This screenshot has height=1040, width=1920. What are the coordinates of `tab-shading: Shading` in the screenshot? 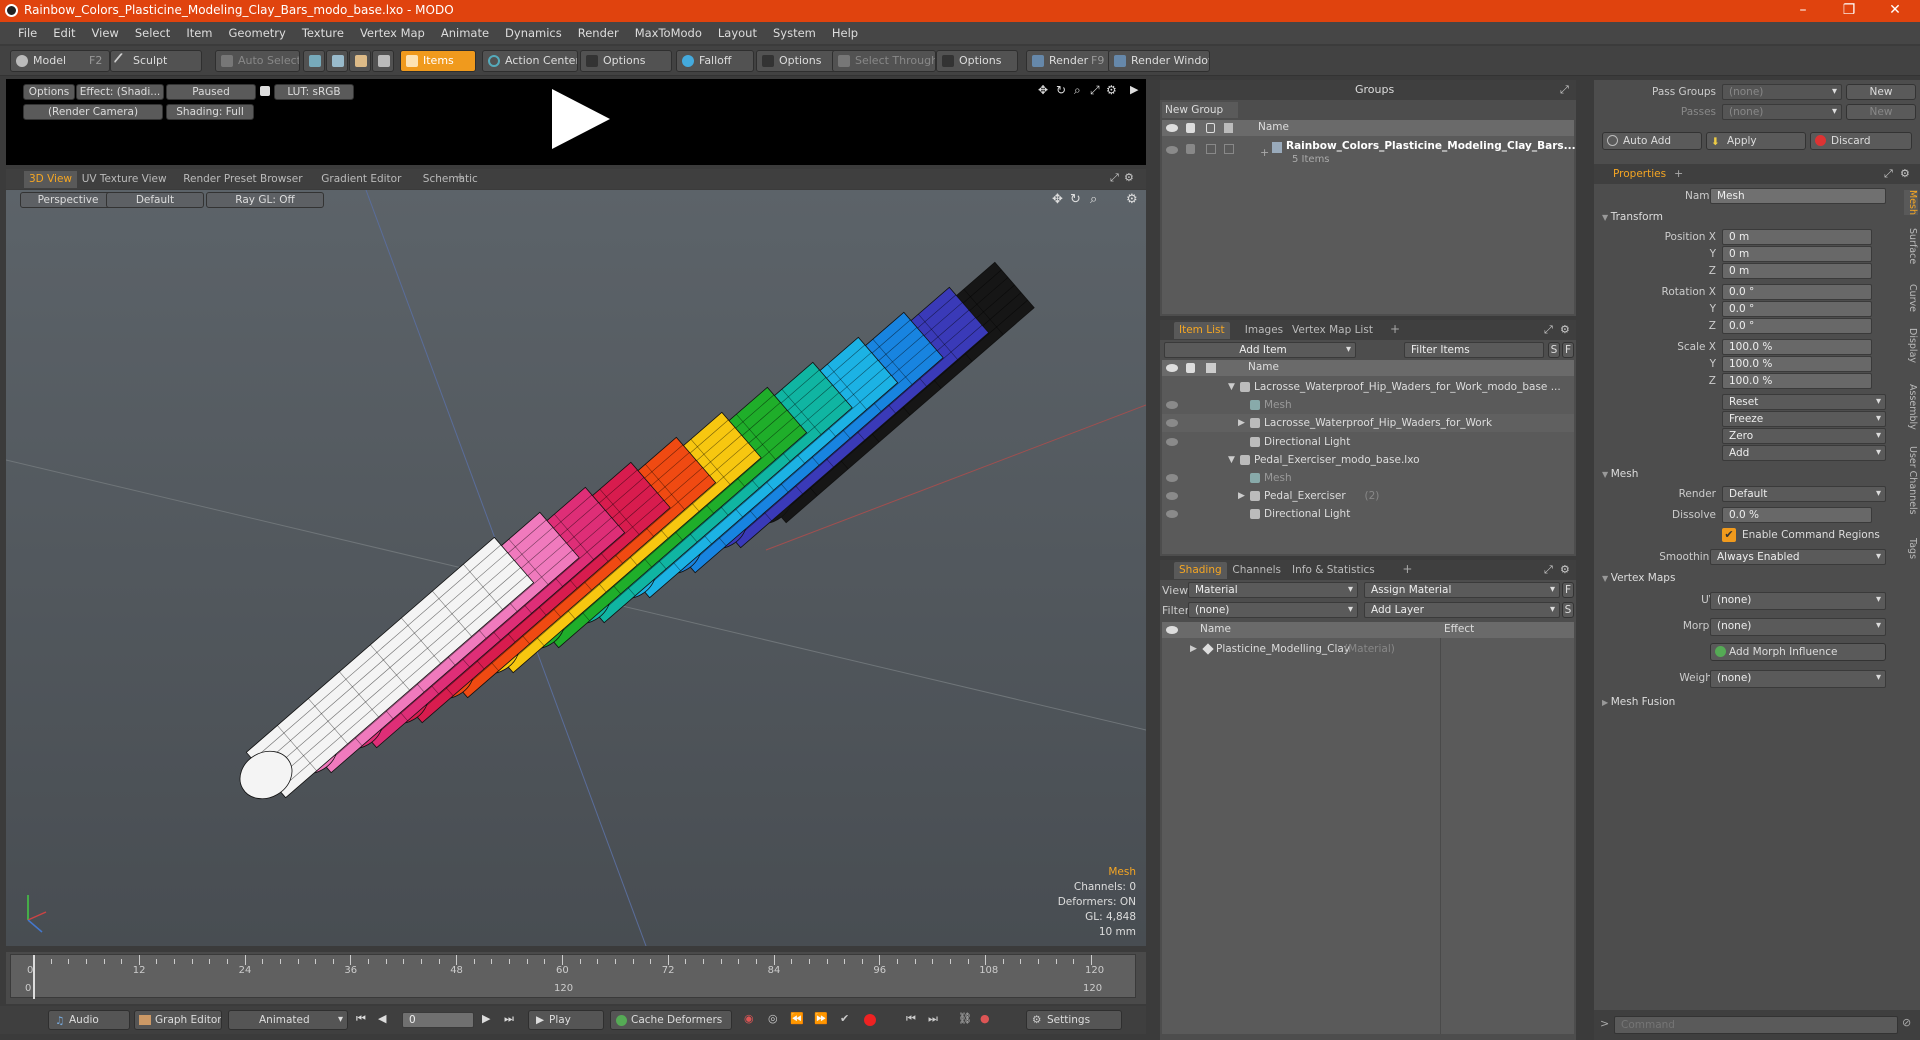 It's located at (1200, 570).